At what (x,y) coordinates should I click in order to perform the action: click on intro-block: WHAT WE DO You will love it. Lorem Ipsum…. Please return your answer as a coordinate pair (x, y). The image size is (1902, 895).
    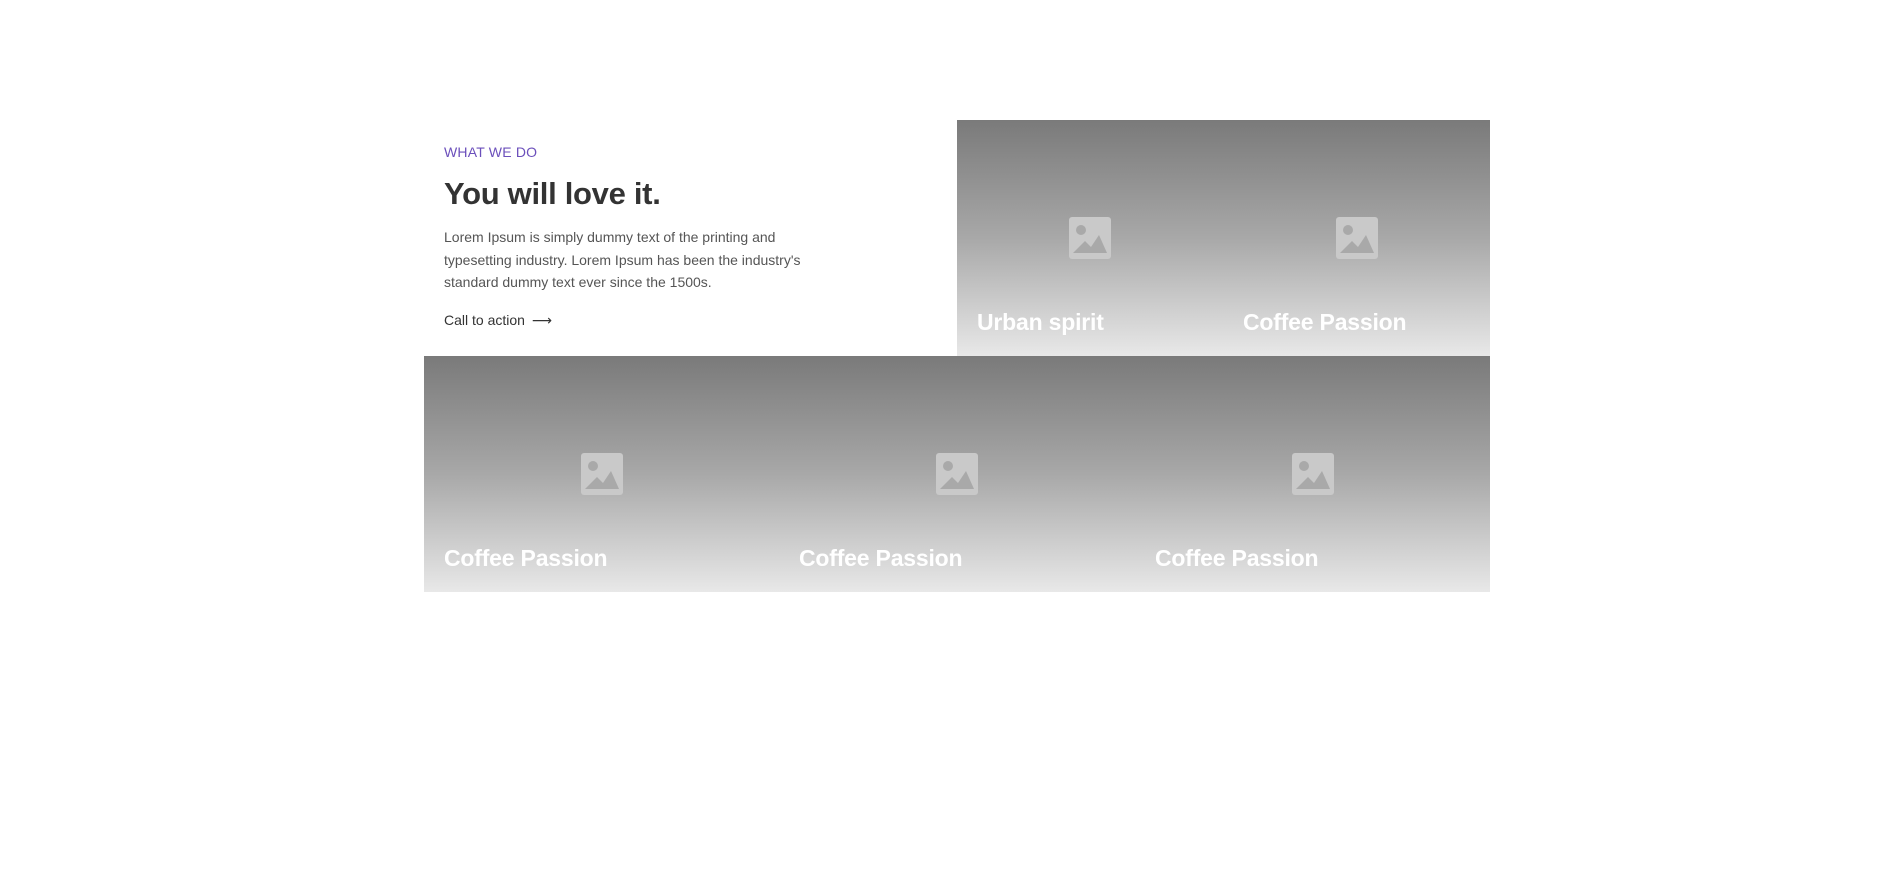
    Looking at the image, I should click on (690, 238).